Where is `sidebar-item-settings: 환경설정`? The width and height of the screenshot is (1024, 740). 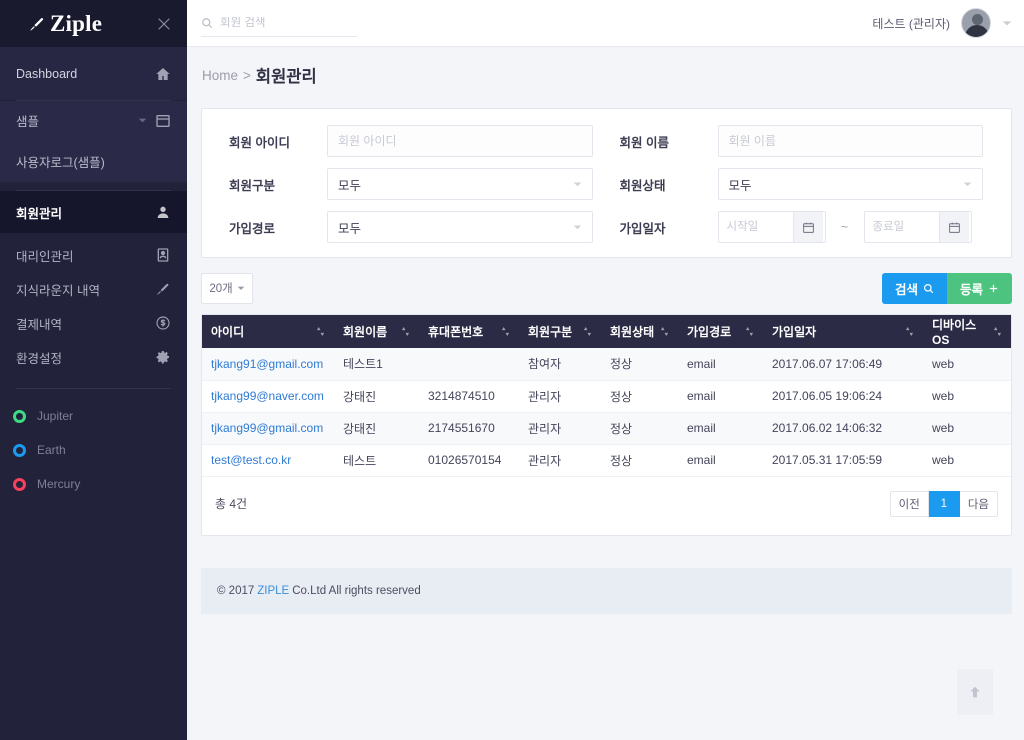 sidebar-item-settings: 환경설정 is located at coordinates (93, 357).